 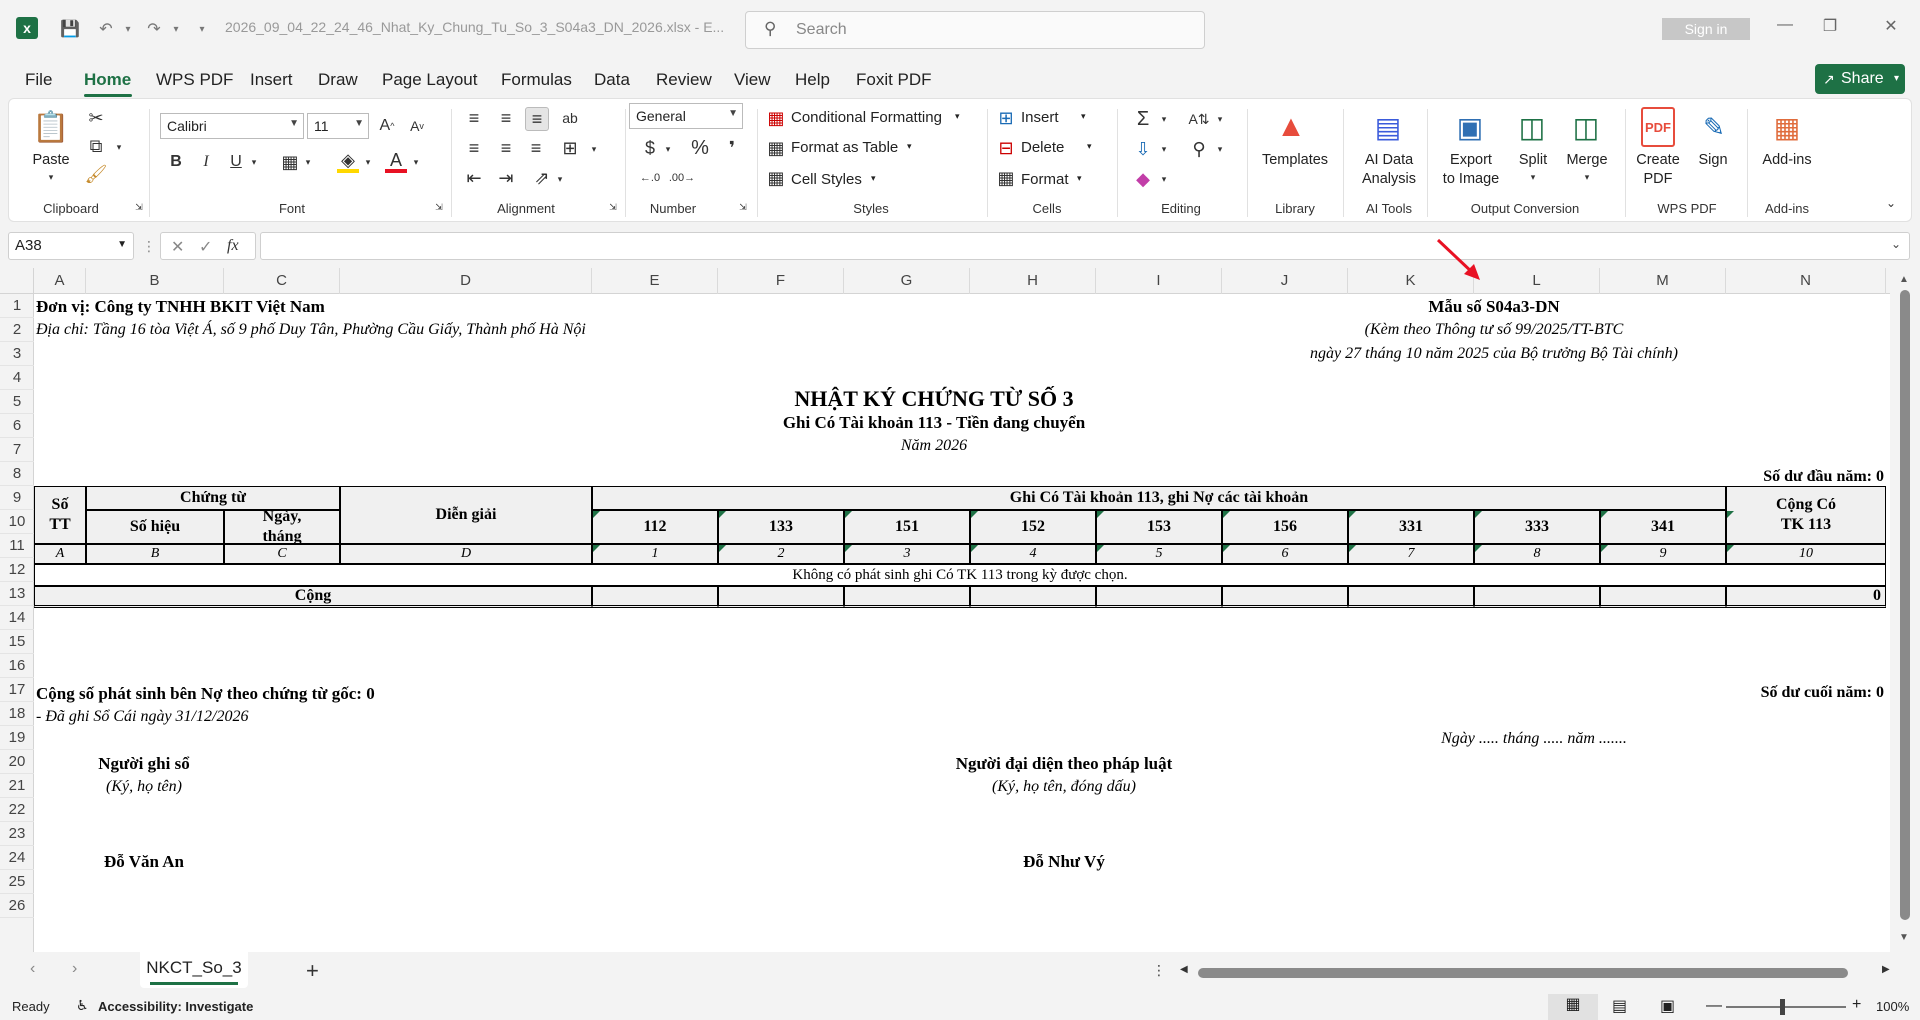 I want to click on format-cells-button: Format, so click(x=1045, y=179).